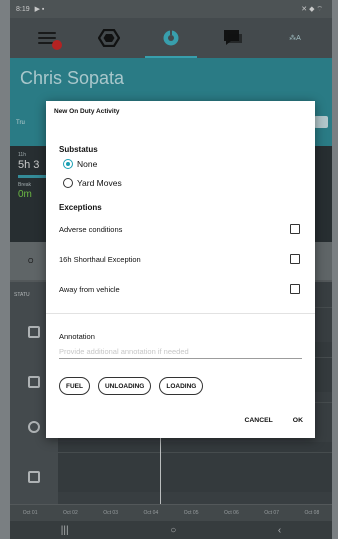 Image resolution: width=338 pixels, height=539 pixels. What do you see at coordinates (179, 229) in the screenshot?
I see `exception-adverse-conditions: Adverse conditions` at bounding box center [179, 229].